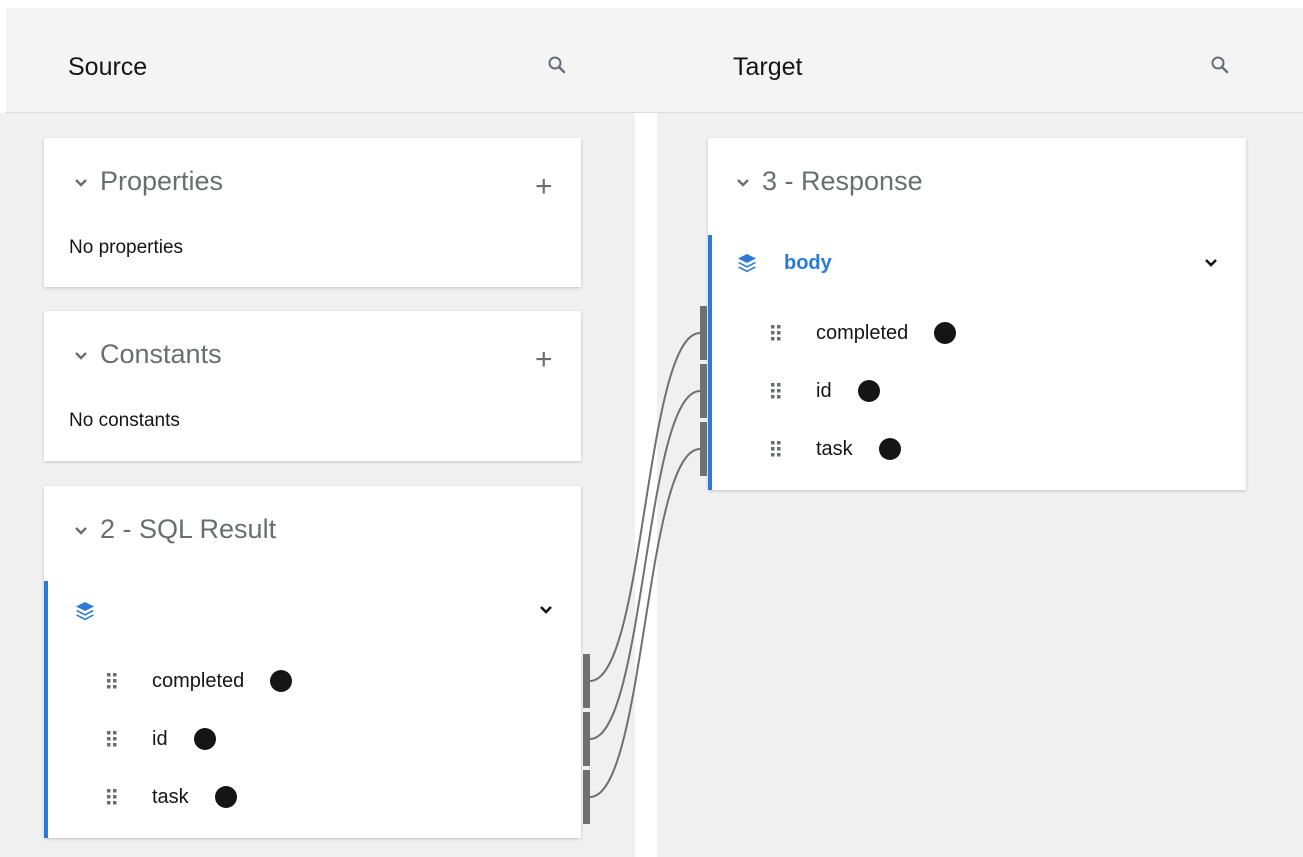 The image size is (1303, 857). What do you see at coordinates (586, 797) in the screenshot?
I see `source-connector-task` at bounding box center [586, 797].